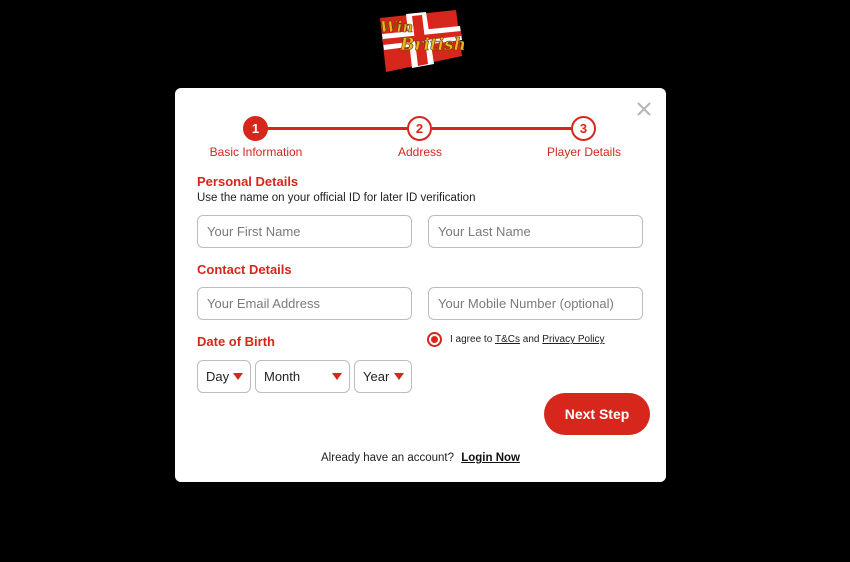 The width and height of the screenshot is (850, 562). Describe the element at coordinates (573, 339) in the screenshot. I see `privacy-policy-link: Privacy Policy` at that location.